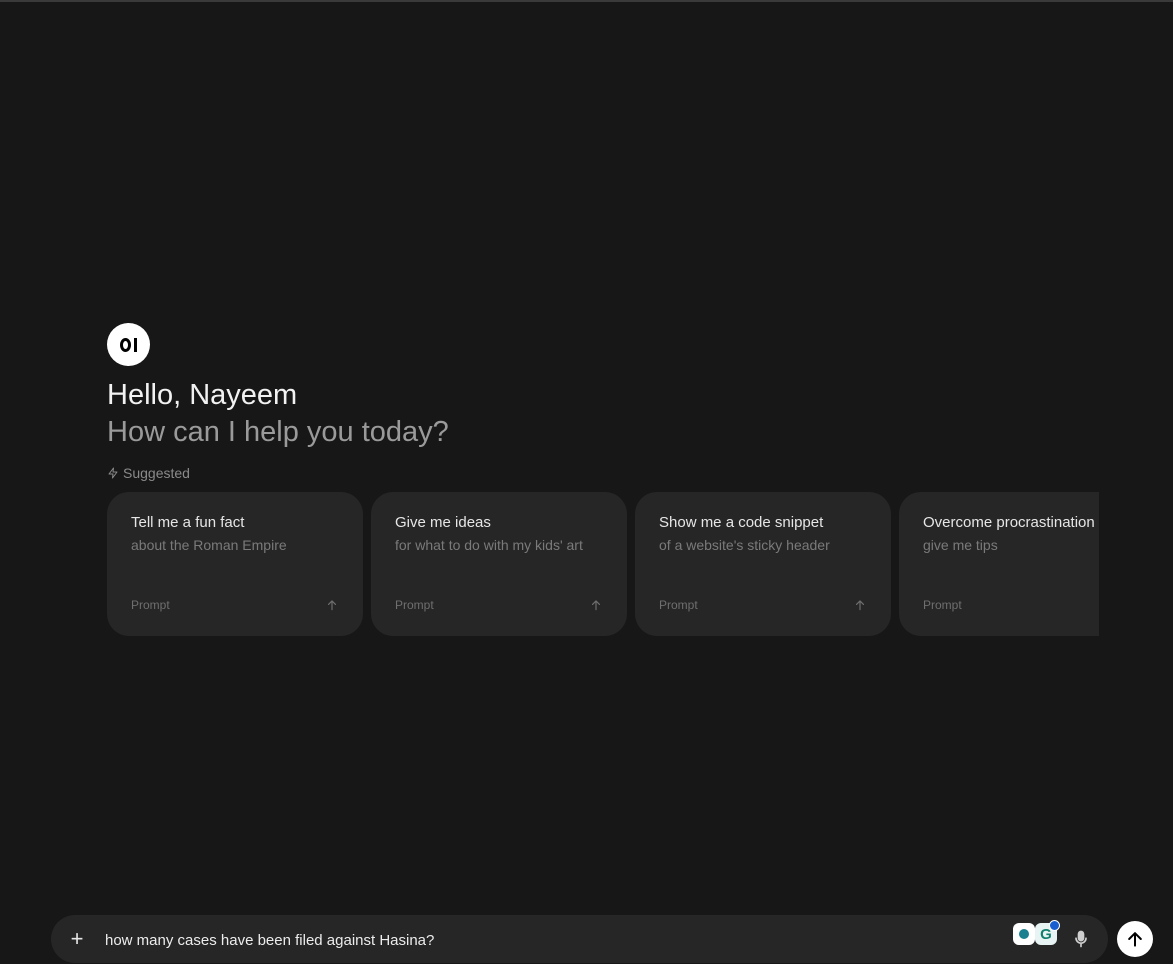  I want to click on welcome-section: Hello, Nayeem How can I help you today?, so click(278, 387).